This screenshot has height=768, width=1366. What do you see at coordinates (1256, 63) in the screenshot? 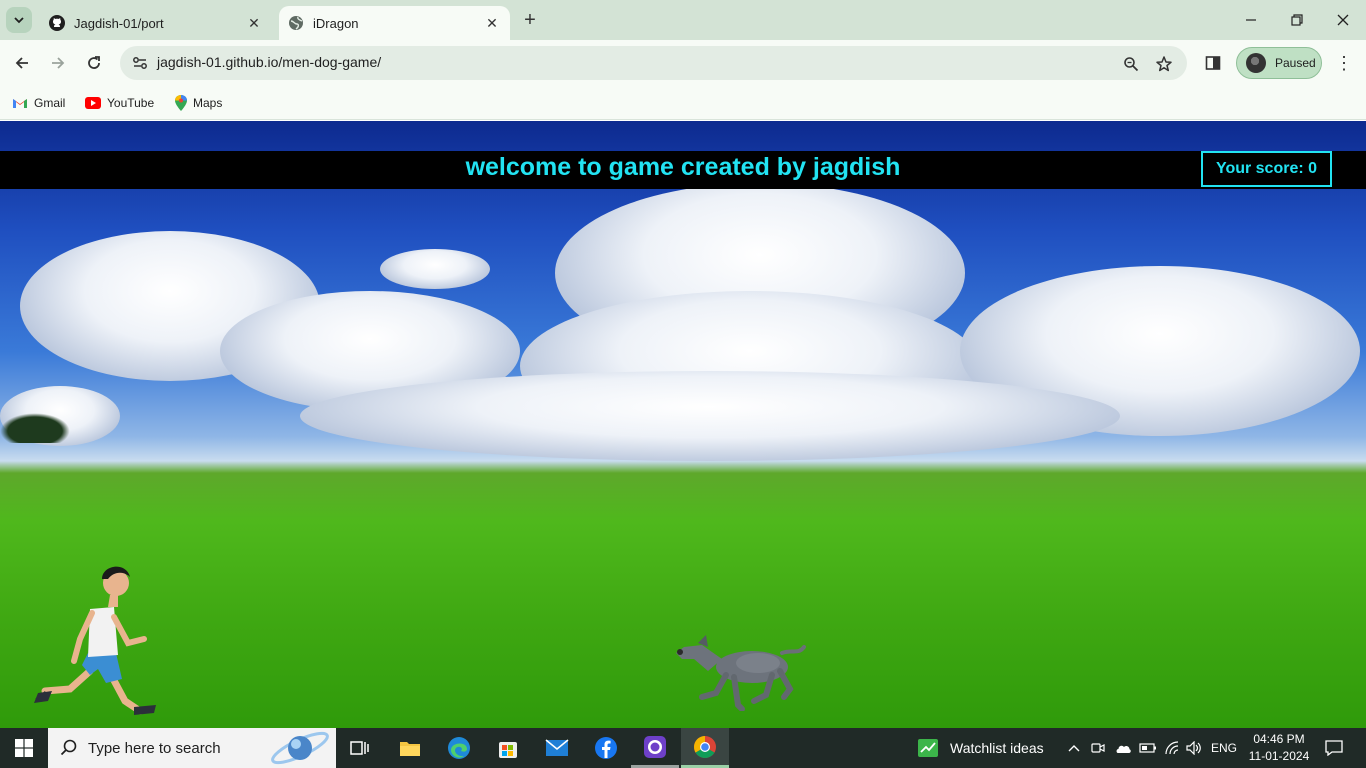
I see `avatar` at bounding box center [1256, 63].